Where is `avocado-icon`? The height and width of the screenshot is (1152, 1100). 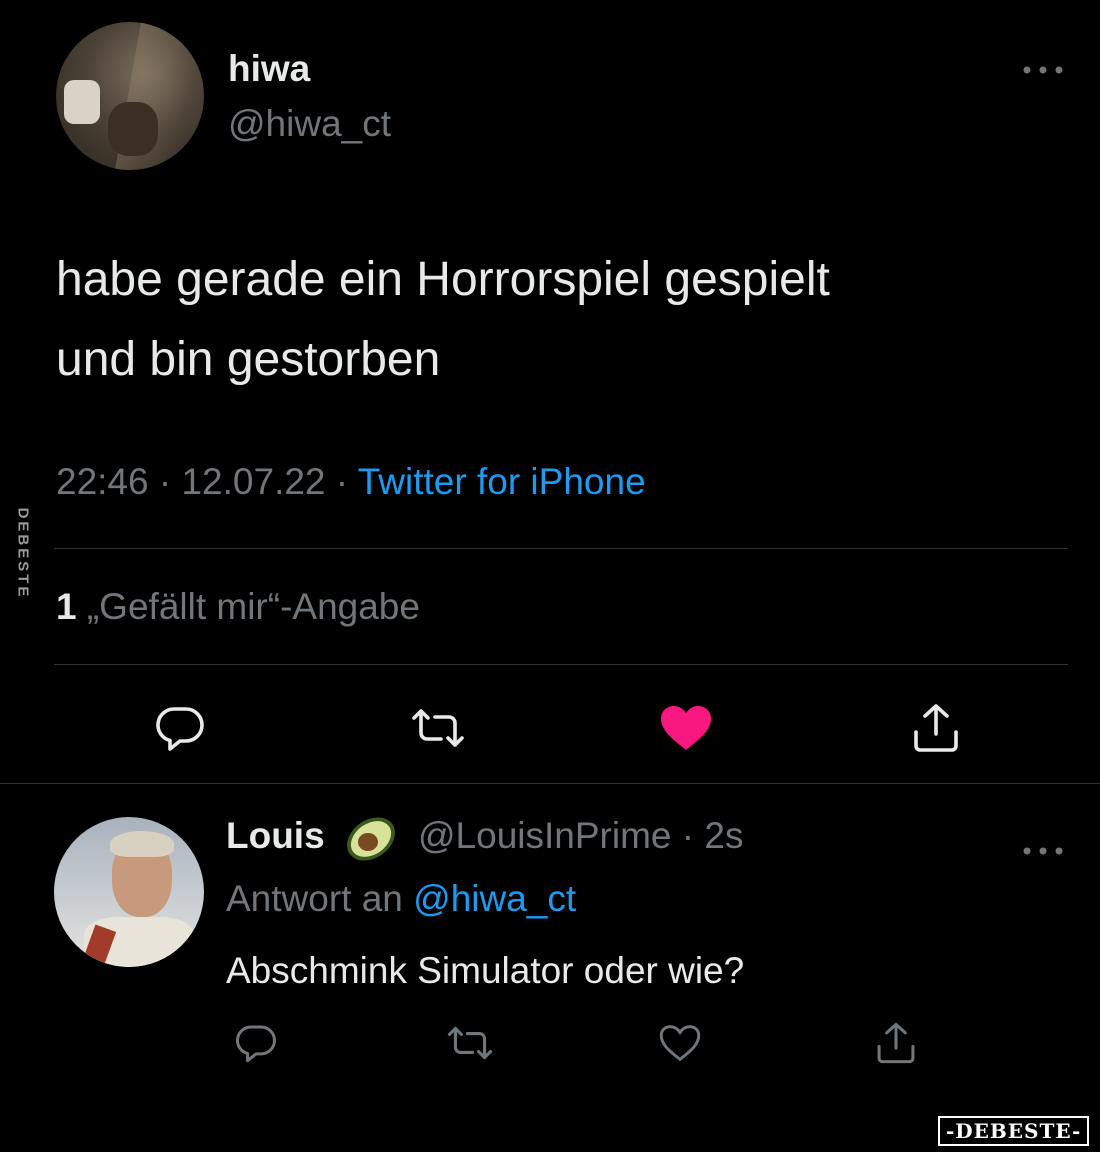
avocado-icon is located at coordinates (371, 837).